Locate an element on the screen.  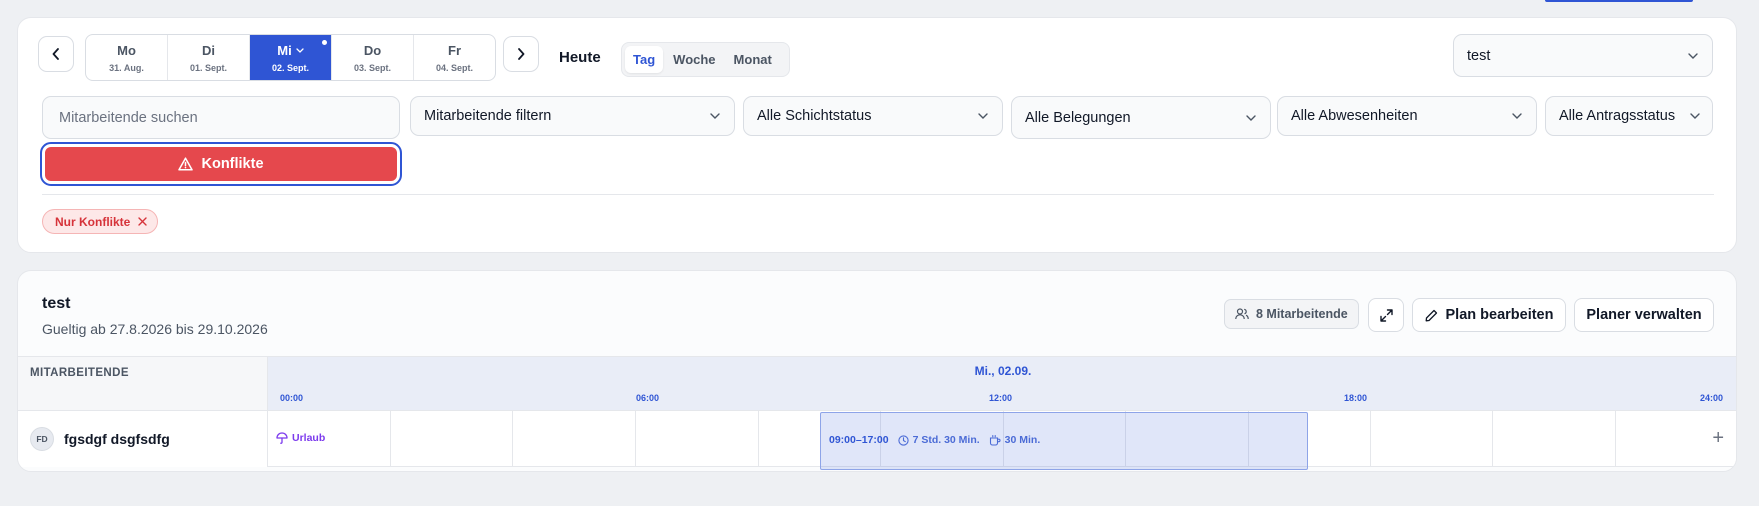
absence-select: Alle Abwesenheiten is located at coordinates (1407, 116).